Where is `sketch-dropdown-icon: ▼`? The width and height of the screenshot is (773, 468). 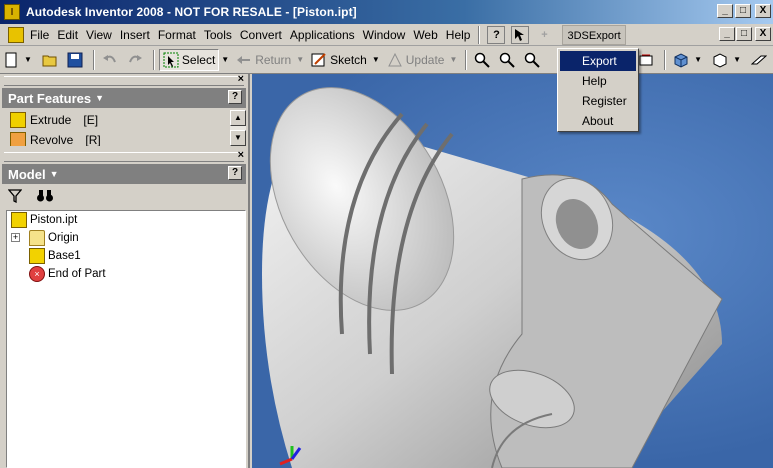 sketch-dropdown-icon: ▼ is located at coordinates (376, 59).